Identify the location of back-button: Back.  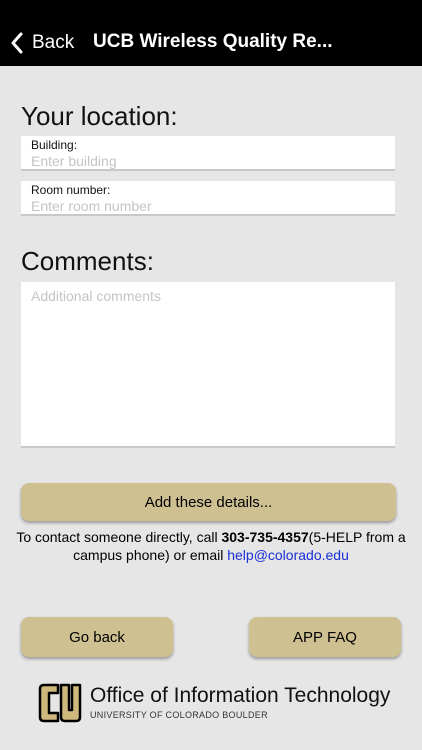
(42, 43).